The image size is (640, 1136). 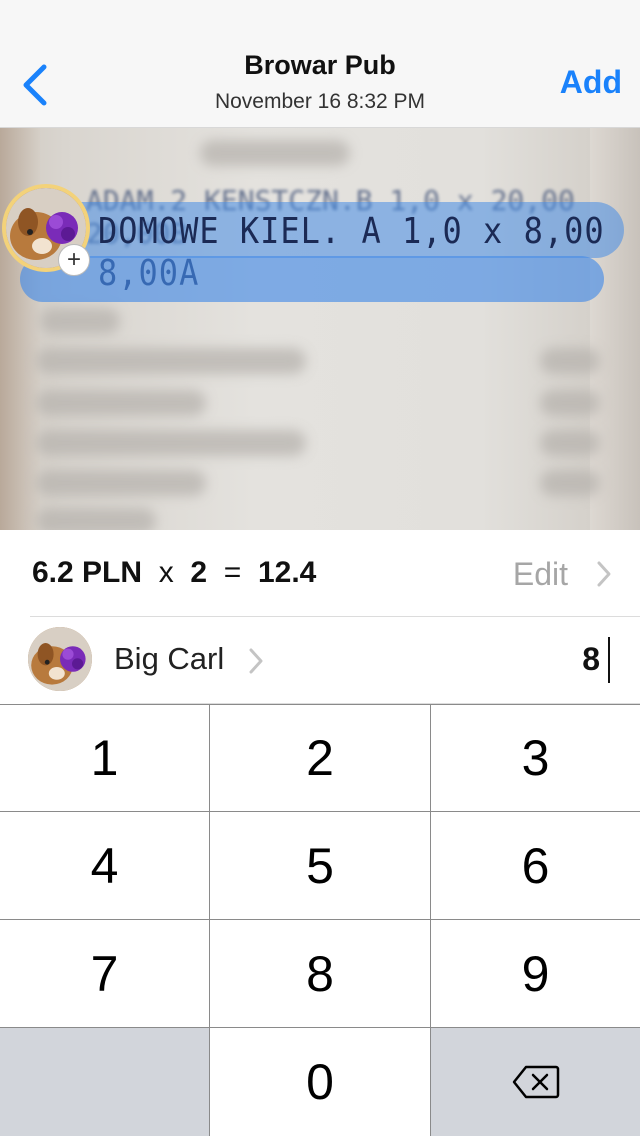 I want to click on backspace-icon, so click(x=535, y=1082).